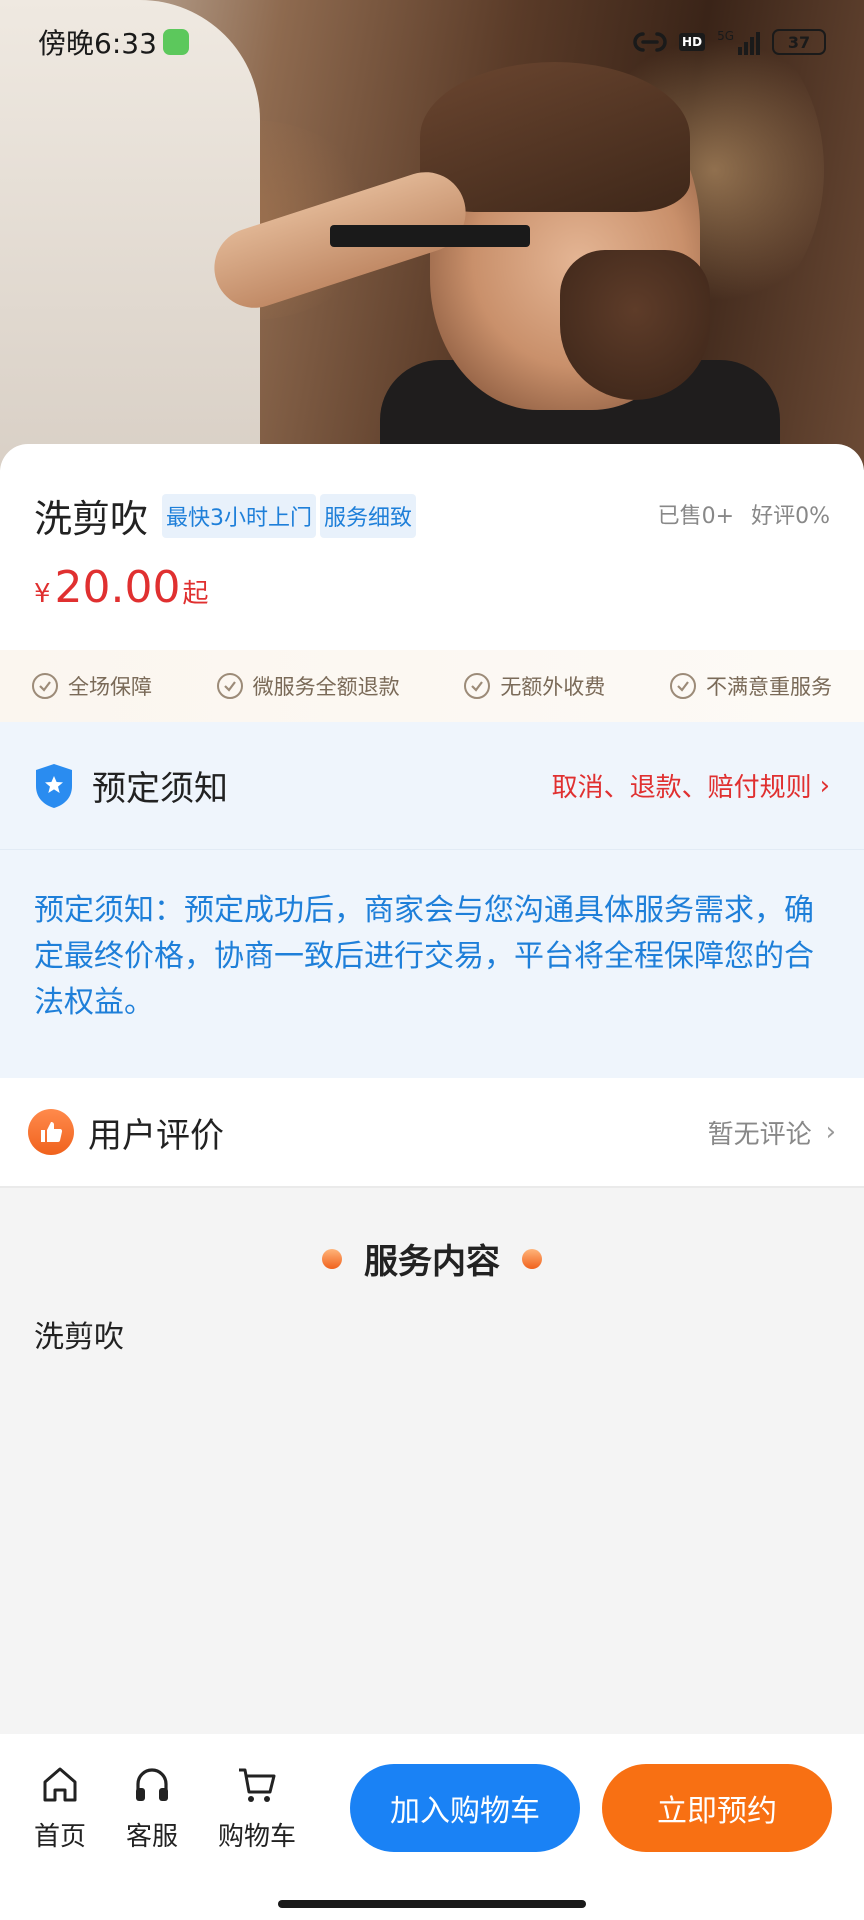 Image resolution: width=864 pixels, height=1920 pixels. I want to click on review-title: 用户评价, so click(156, 1135).